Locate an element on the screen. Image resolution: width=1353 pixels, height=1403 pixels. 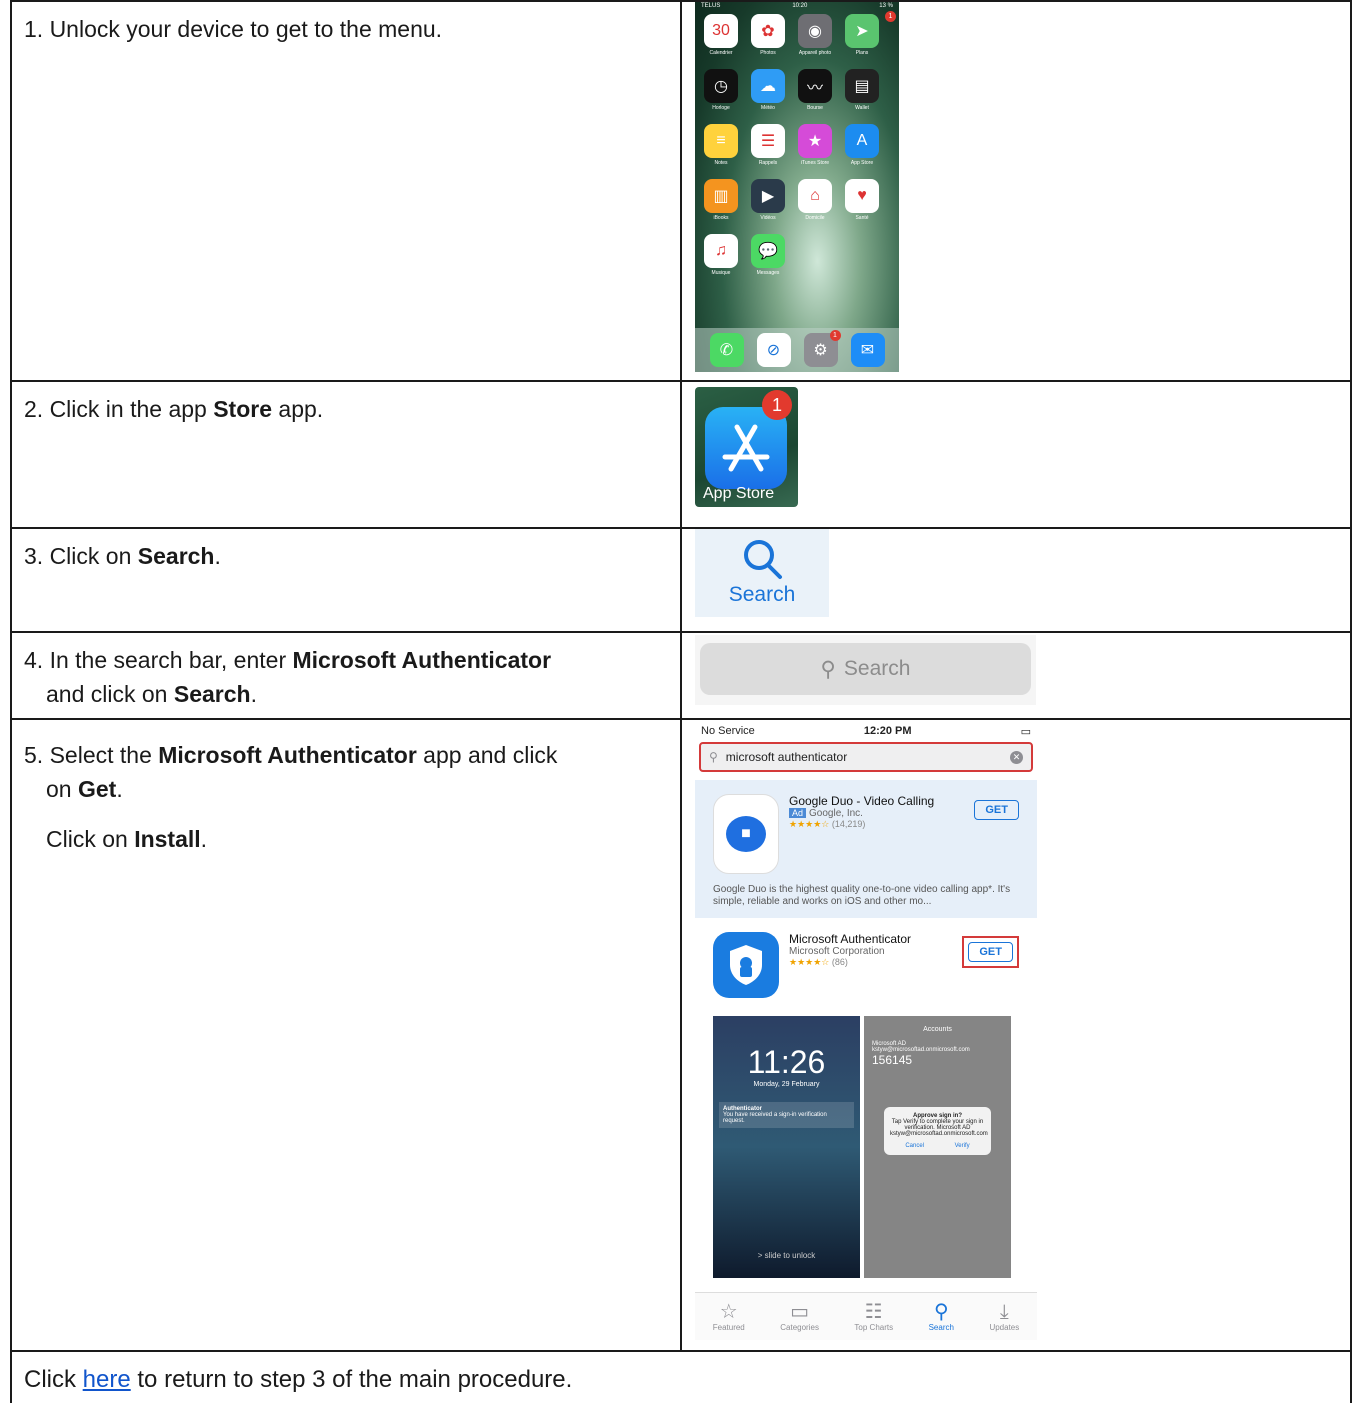
get-highlight: GET is located at coordinates (990, 952).